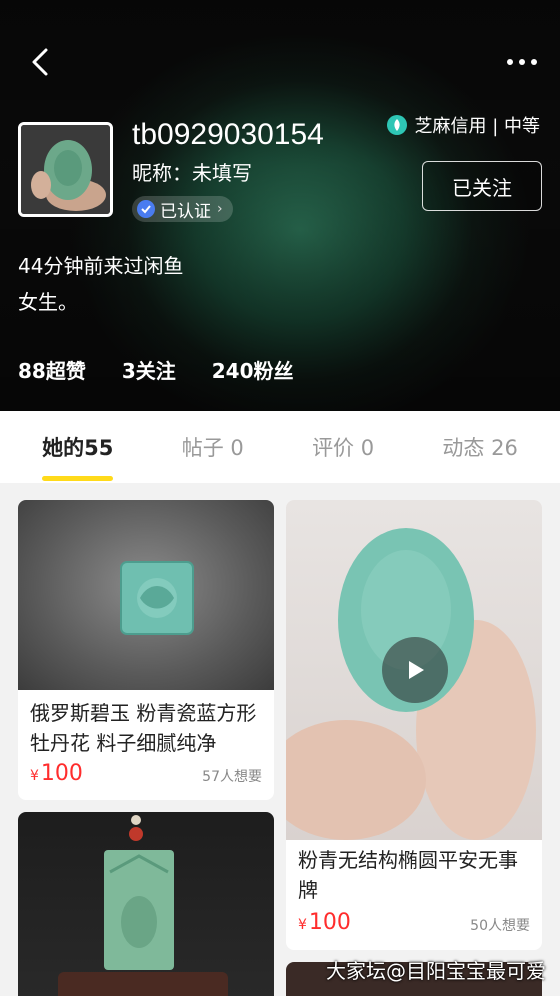 This screenshot has height=996, width=560. Describe the element at coordinates (48, 302) in the screenshot. I see `bio: 女生。` at that location.